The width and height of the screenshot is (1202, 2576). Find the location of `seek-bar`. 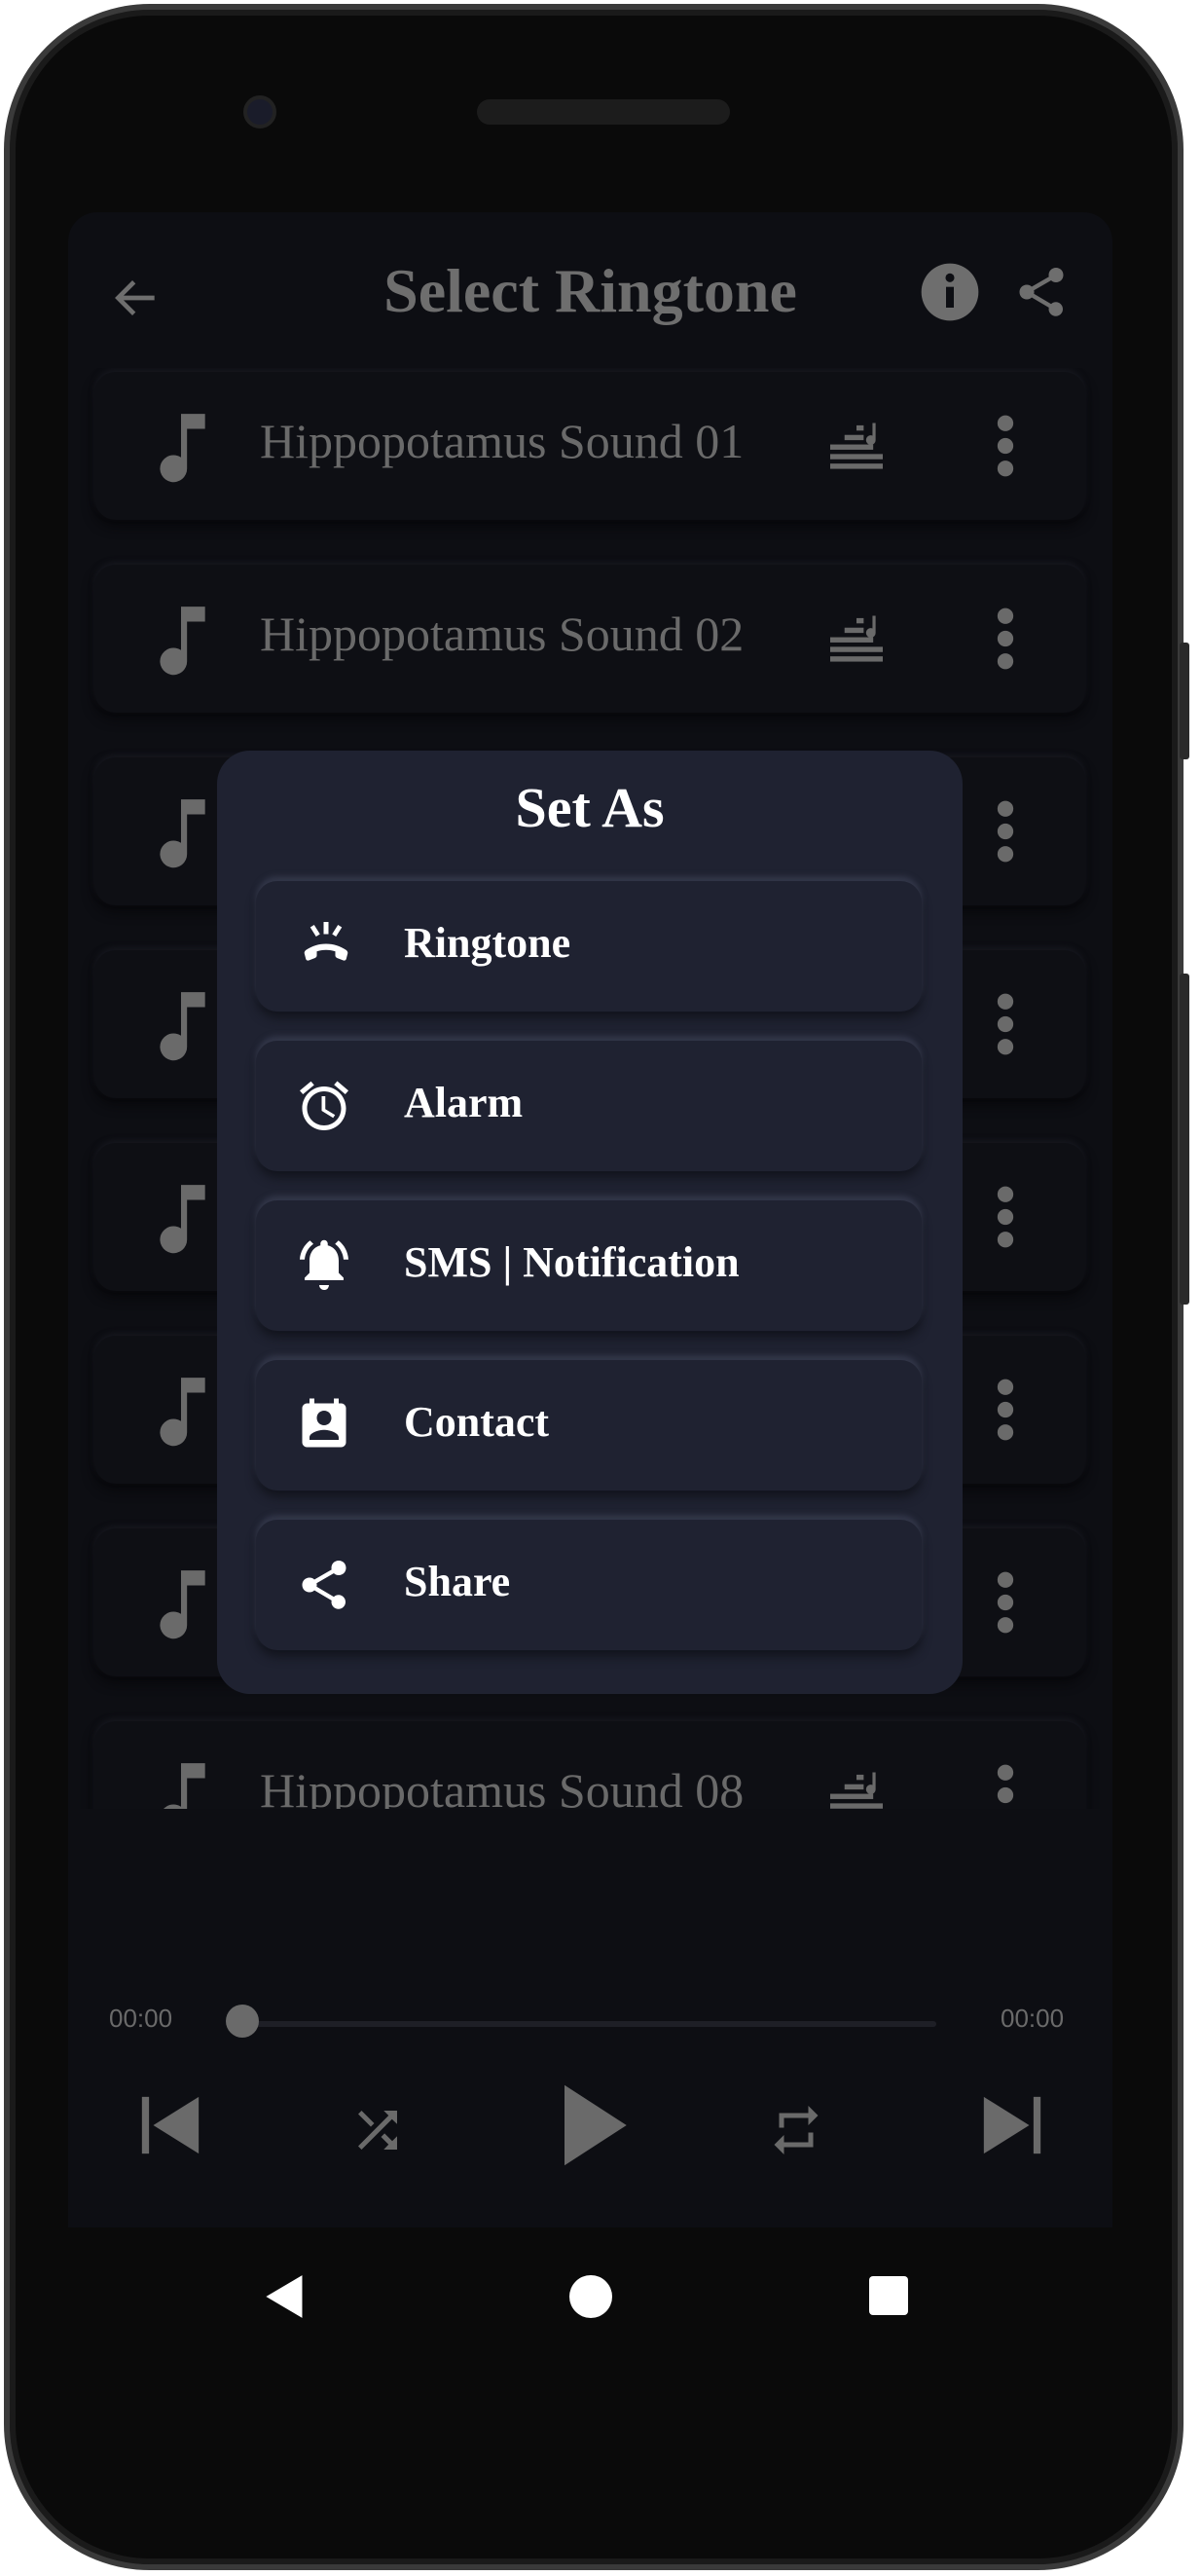

seek-bar is located at coordinates (589, 2024).